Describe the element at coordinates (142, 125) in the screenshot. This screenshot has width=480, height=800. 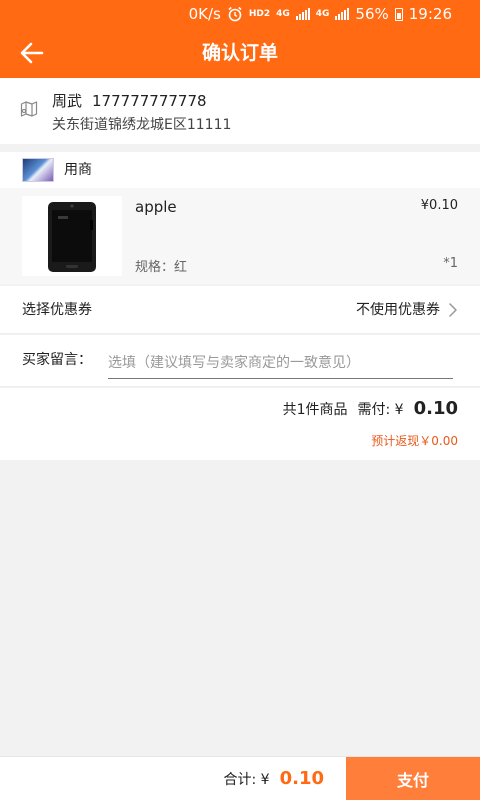
I see `address-detail: 关东街道锦绣龙城E区11111` at that location.